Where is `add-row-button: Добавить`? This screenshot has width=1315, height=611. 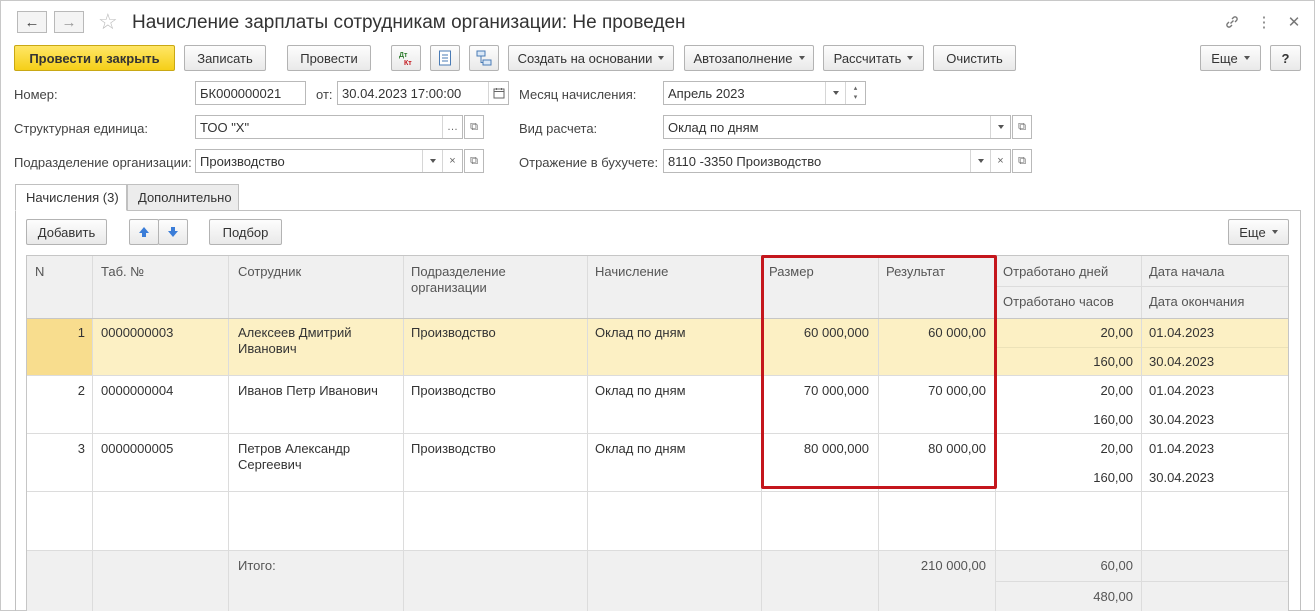 add-row-button: Добавить is located at coordinates (66, 232).